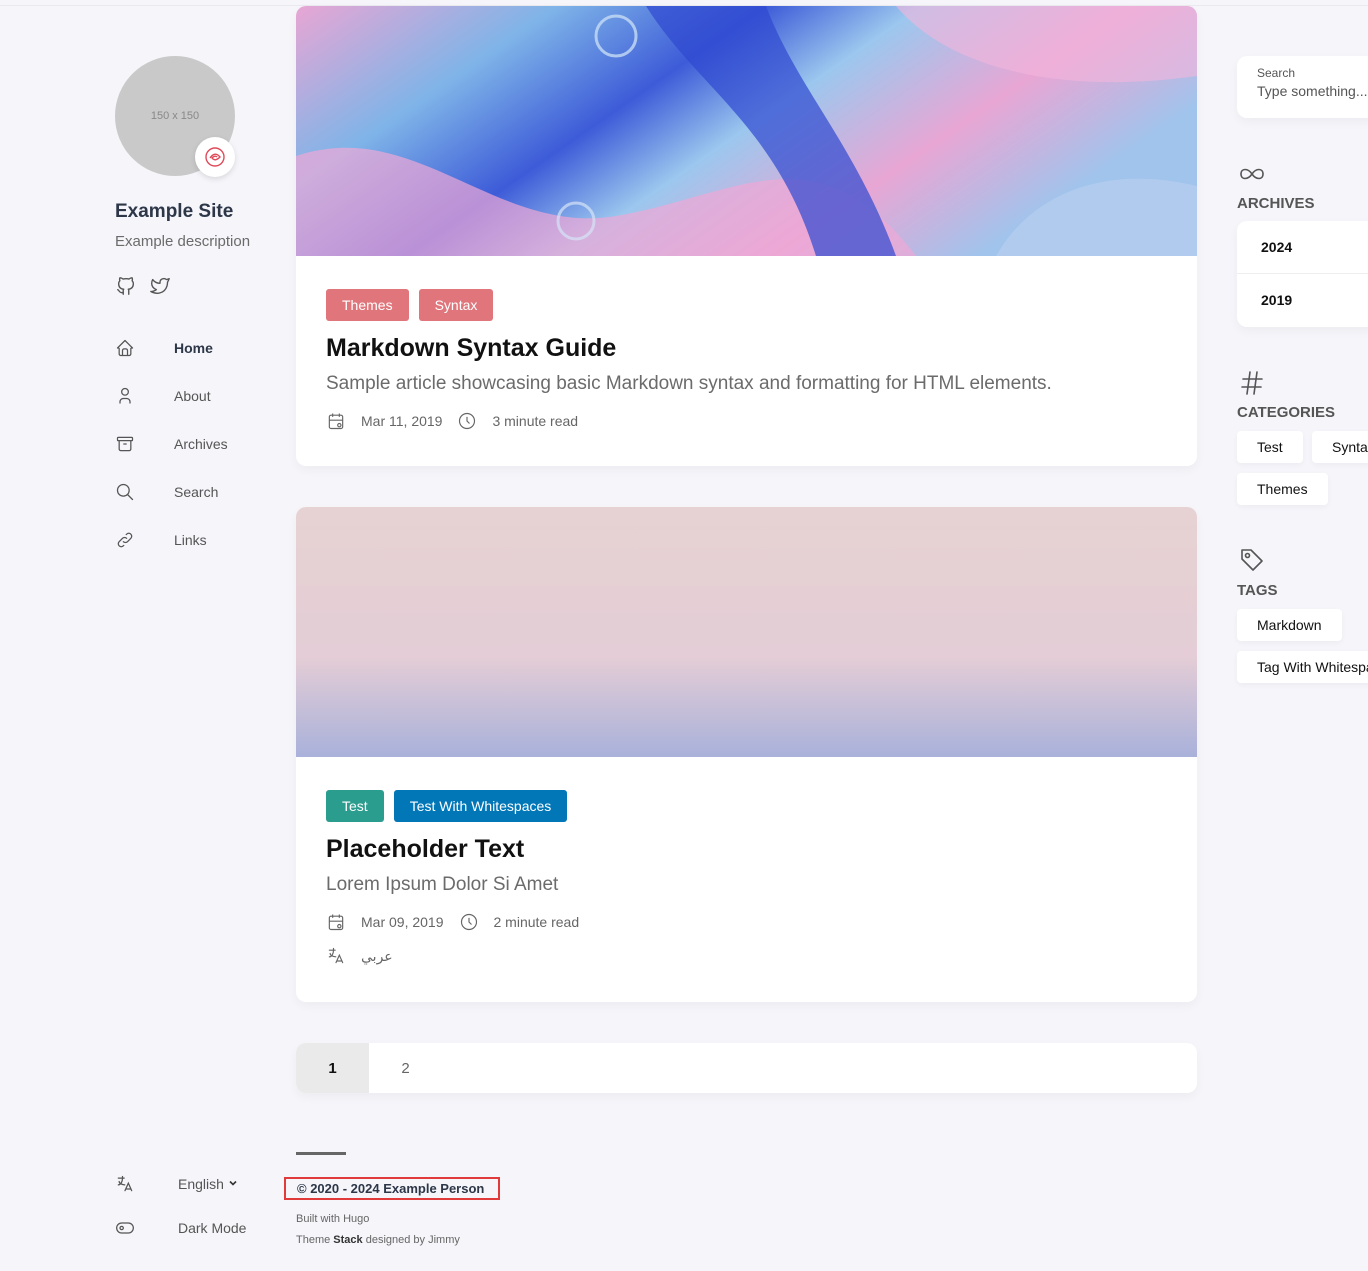  I want to click on theme-line: Theme Stack designed by Jimmy, so click(378, 1240).